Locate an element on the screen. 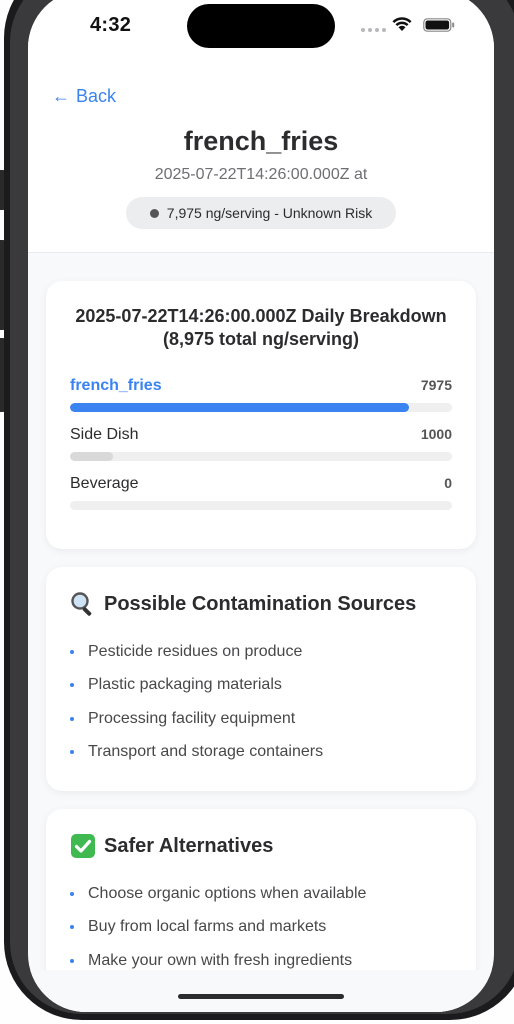  list-item: Buy from local farms and markets is located at coordinates (218, 928).